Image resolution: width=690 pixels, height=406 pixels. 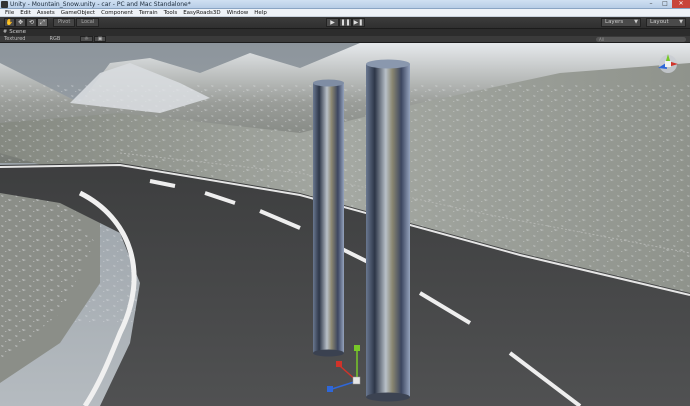 I want to click on menu-easyroads3d: EasyRoads3D, so click(x=201, y=12).